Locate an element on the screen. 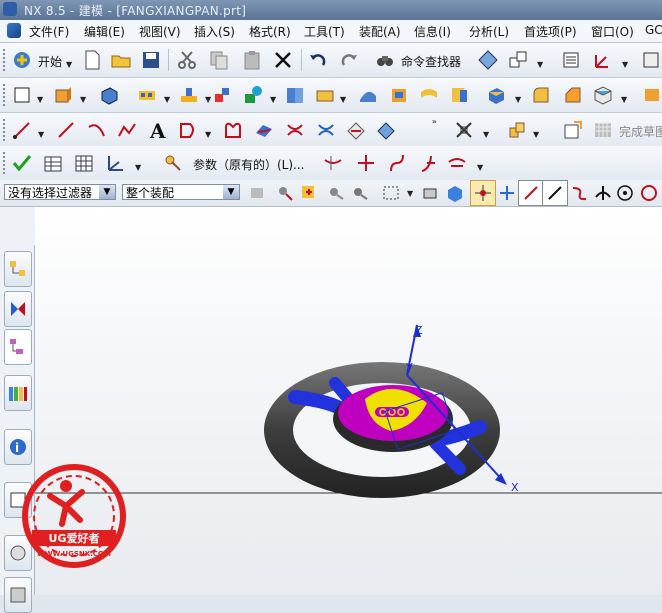 Image resolution: width=662 pixels, height=613 pixels. wcs-icon is located at coordinates (603, 60).